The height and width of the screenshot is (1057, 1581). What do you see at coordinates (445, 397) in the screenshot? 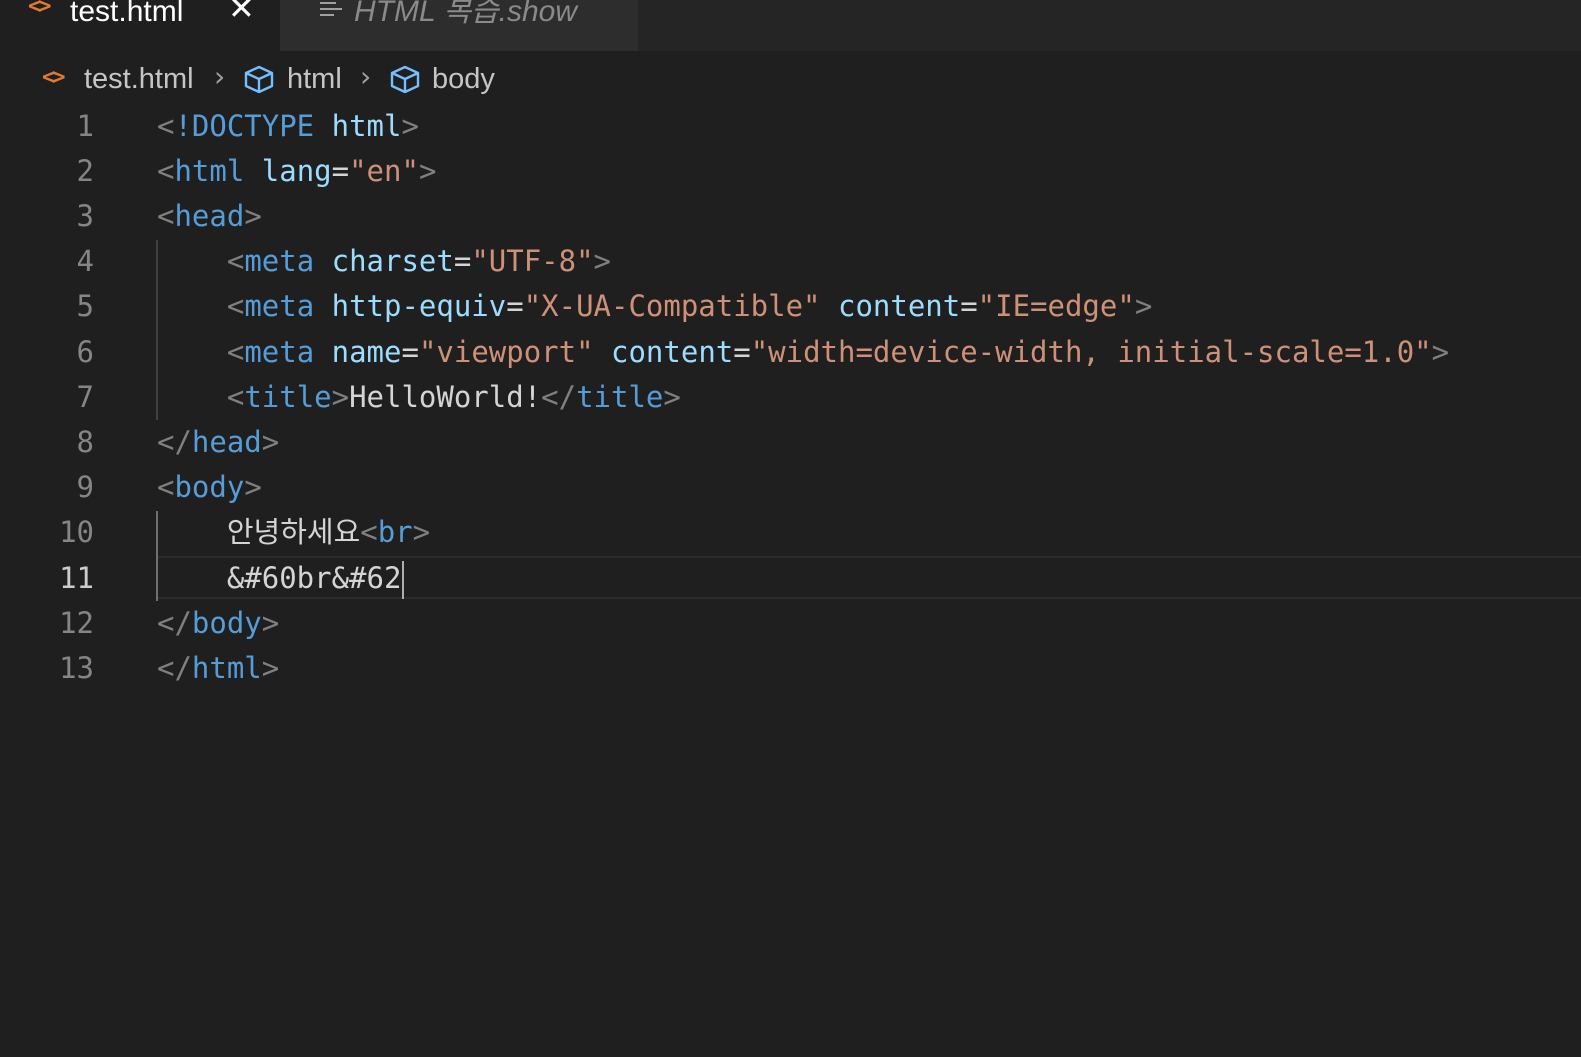
I see `text-content: HelloWorld!` at bounding box center [445, 397].